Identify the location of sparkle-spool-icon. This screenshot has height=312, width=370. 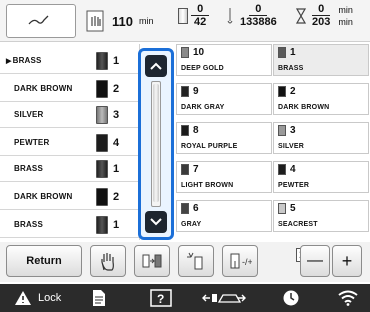
(195, 261).